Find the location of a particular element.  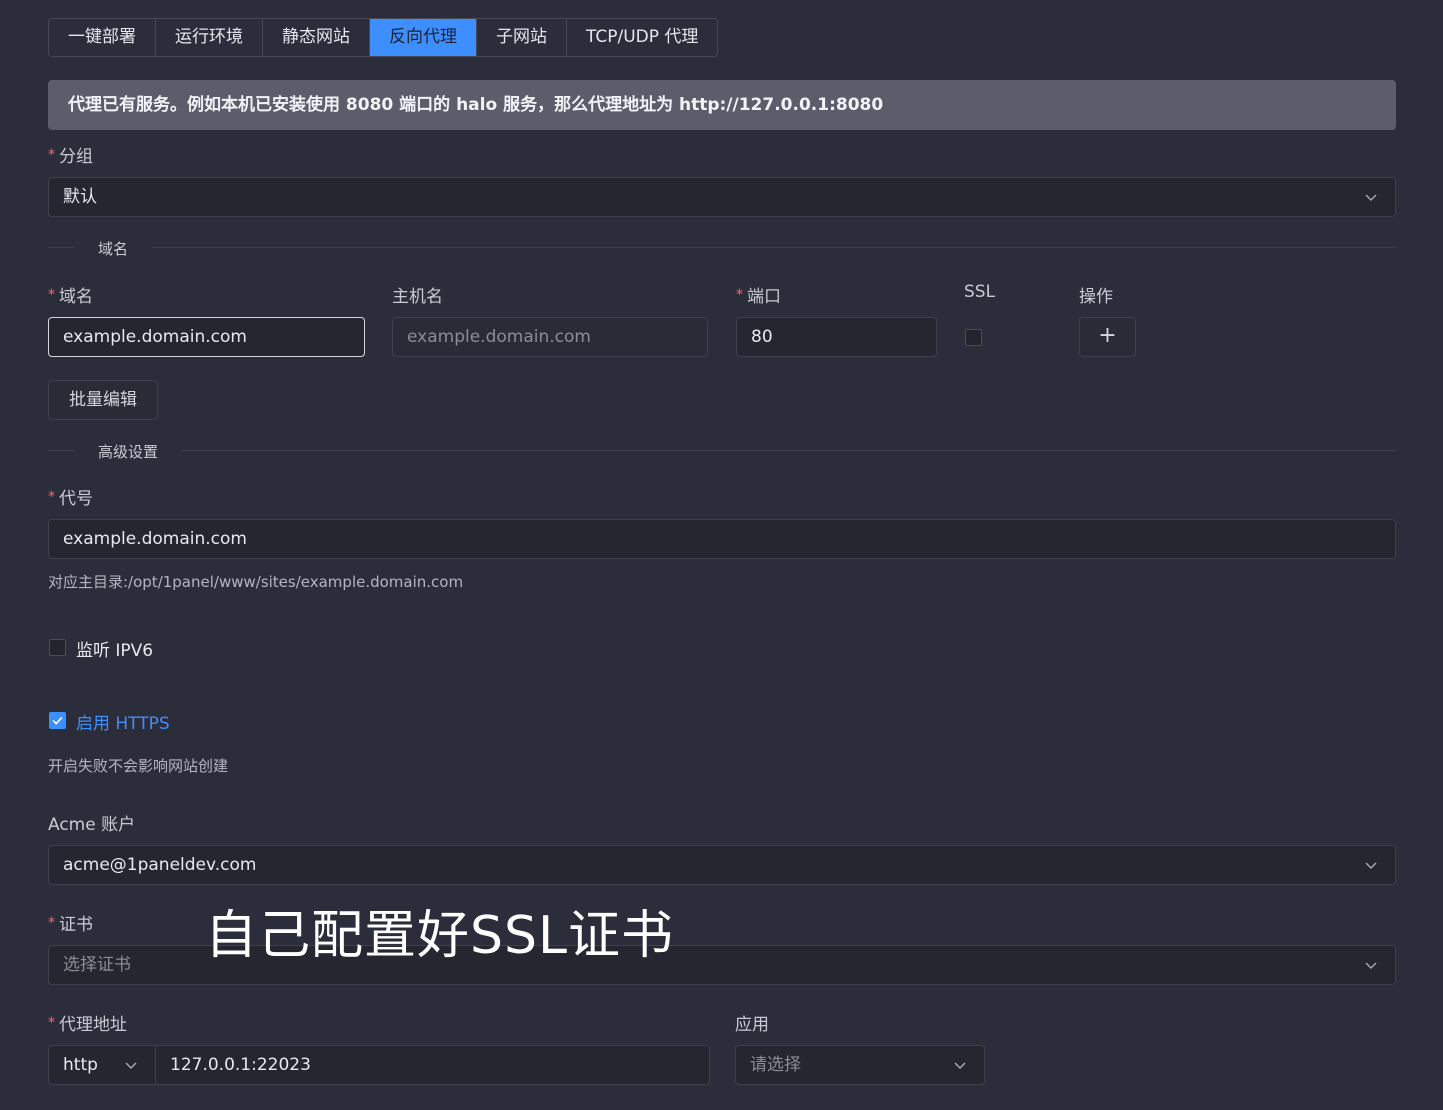

protocol-select: http is located at coordinates (102, 1065).